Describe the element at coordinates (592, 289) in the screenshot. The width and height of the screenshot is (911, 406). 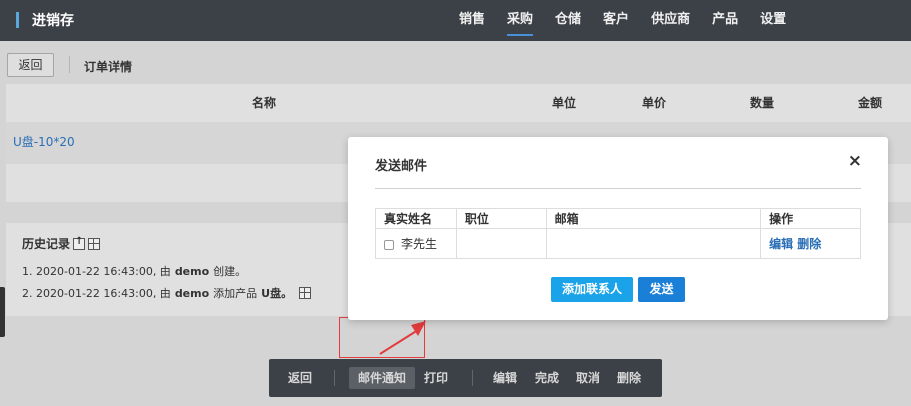
I see `add-contact-button: 添加联系人` at that location.